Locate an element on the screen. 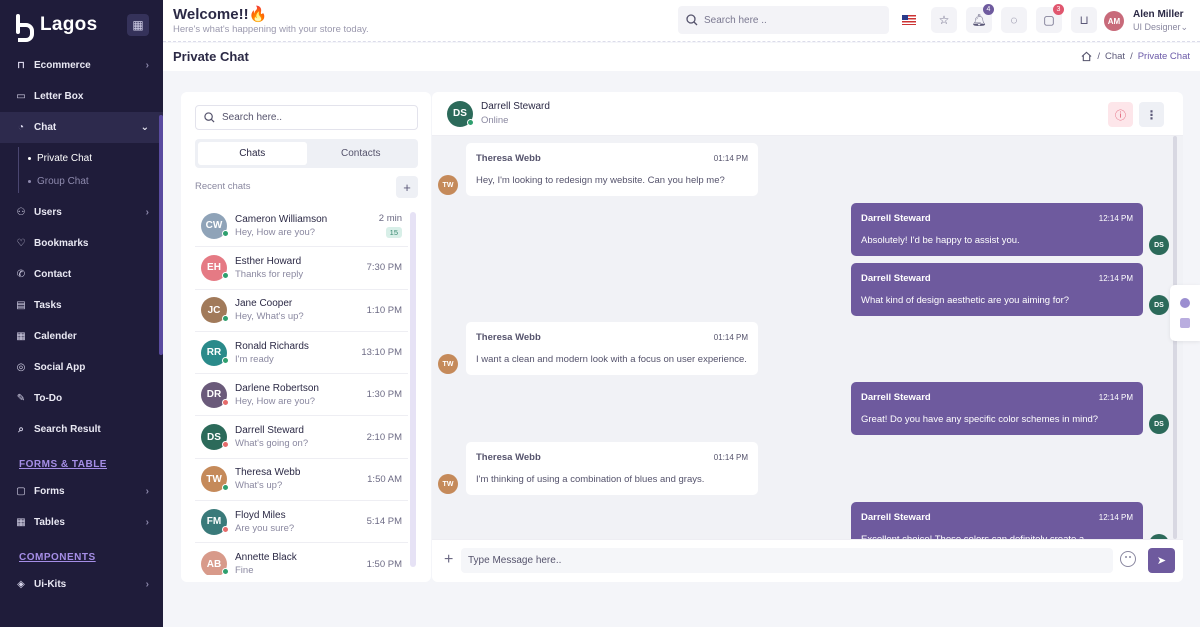  tab-chats: Chats is located at coordinates (252, 153).